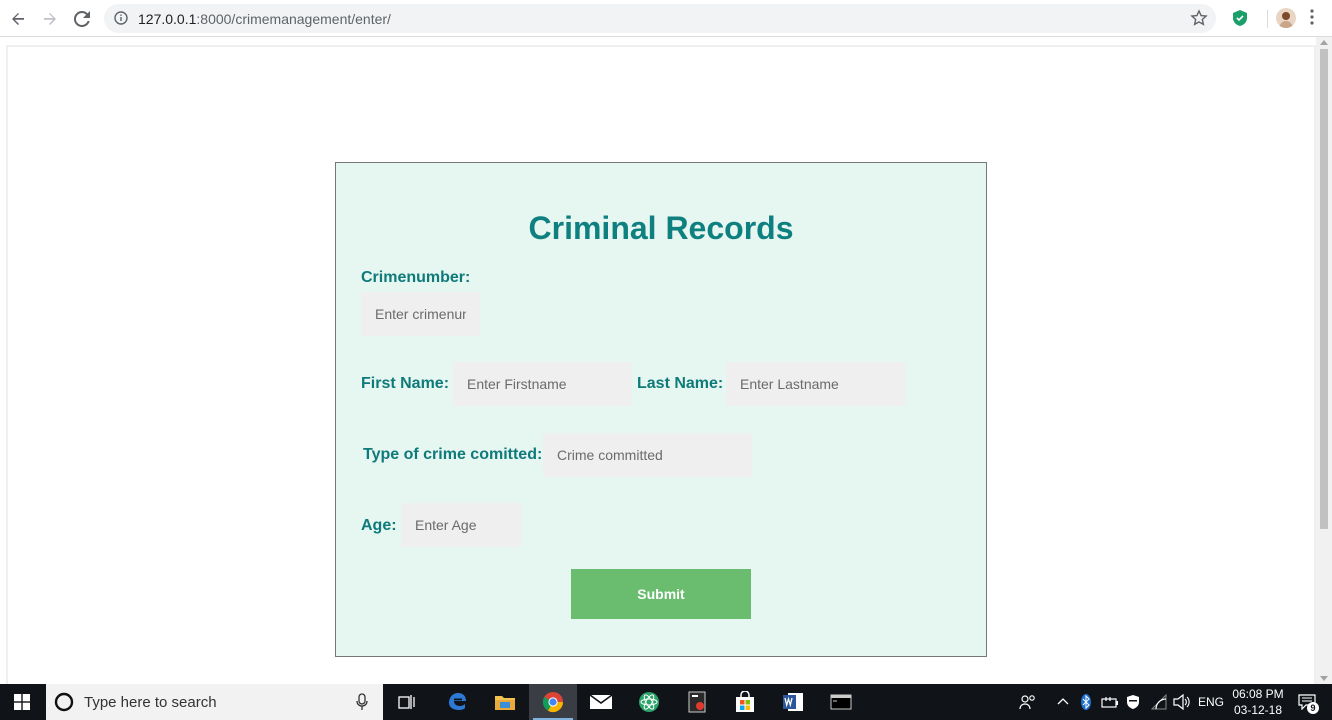 Image resolution: width=1332 pixels, height=720 pixels. What do you see at coordinates (1199, 18) in the screenshot?
I see `bookmark-star-icon` at bounding box center [1199, 18].